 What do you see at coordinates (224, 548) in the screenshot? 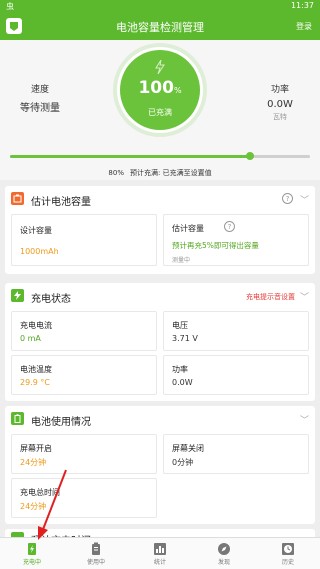
I see `compass-icon` at bounding box center [224, 548].